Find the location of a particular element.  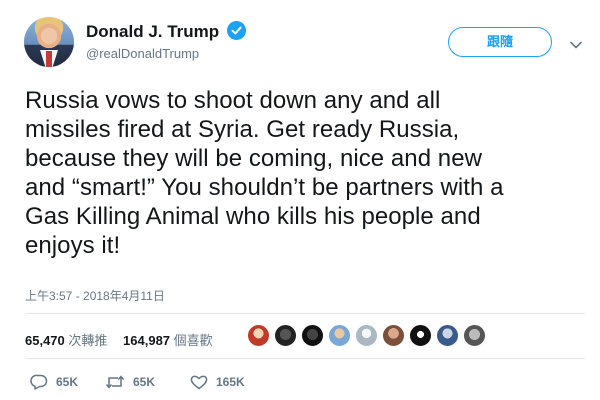

like-count: 165K is located at coordinates (230, 382).